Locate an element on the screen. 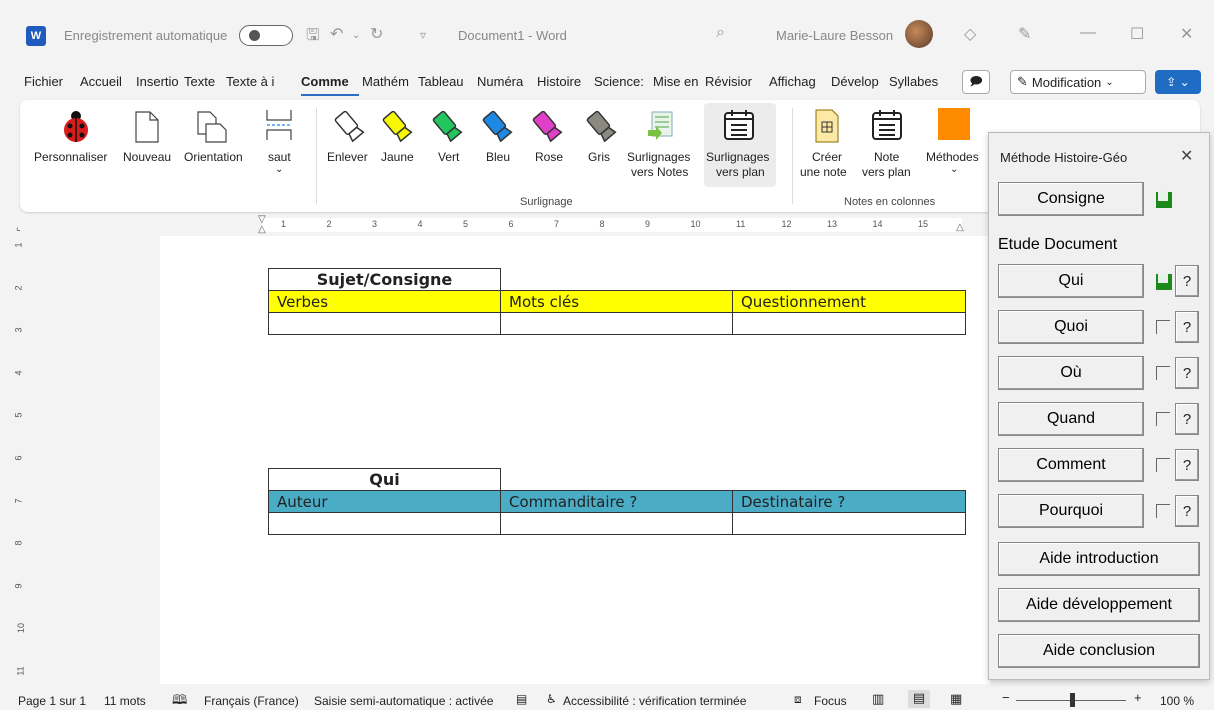 Image resolution: width=1214 pixels, height=710 pixels. table-cell-auteur: Auteur is located at coordinates (384, 501).